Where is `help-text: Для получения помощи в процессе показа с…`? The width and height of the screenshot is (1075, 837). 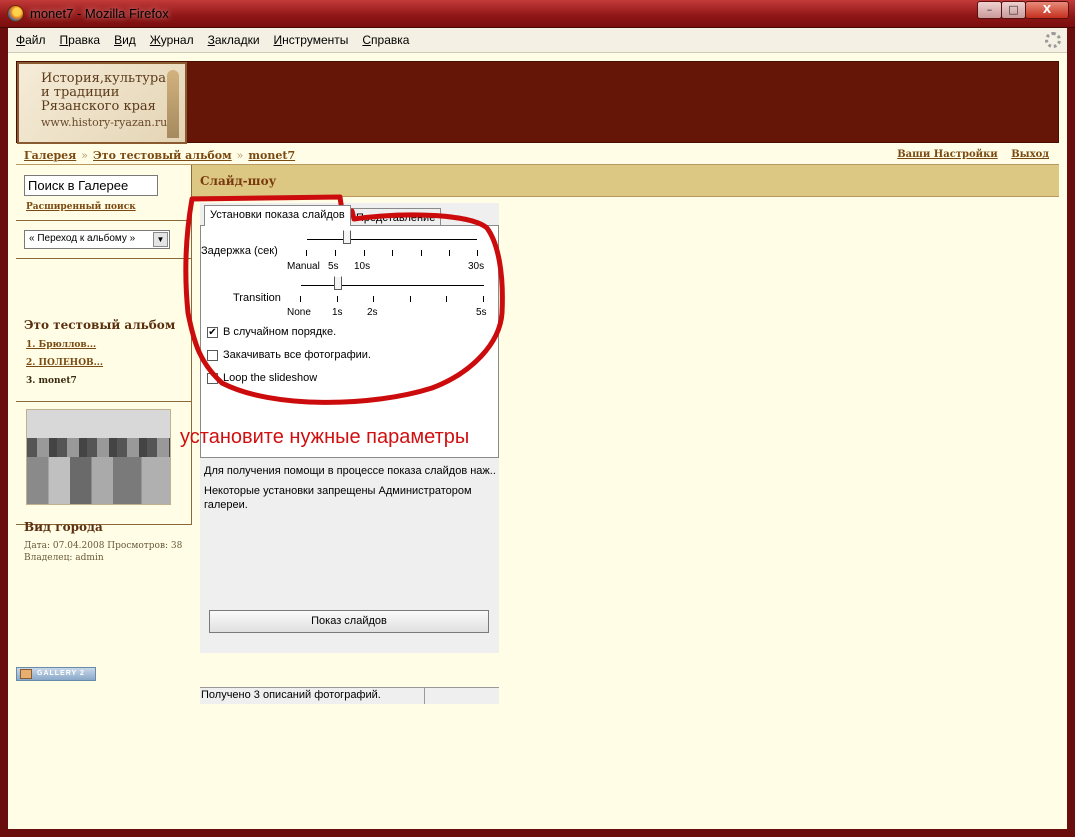 help-text: Для получения помощи в процессе показа с… is located at coordinates (350, 471).